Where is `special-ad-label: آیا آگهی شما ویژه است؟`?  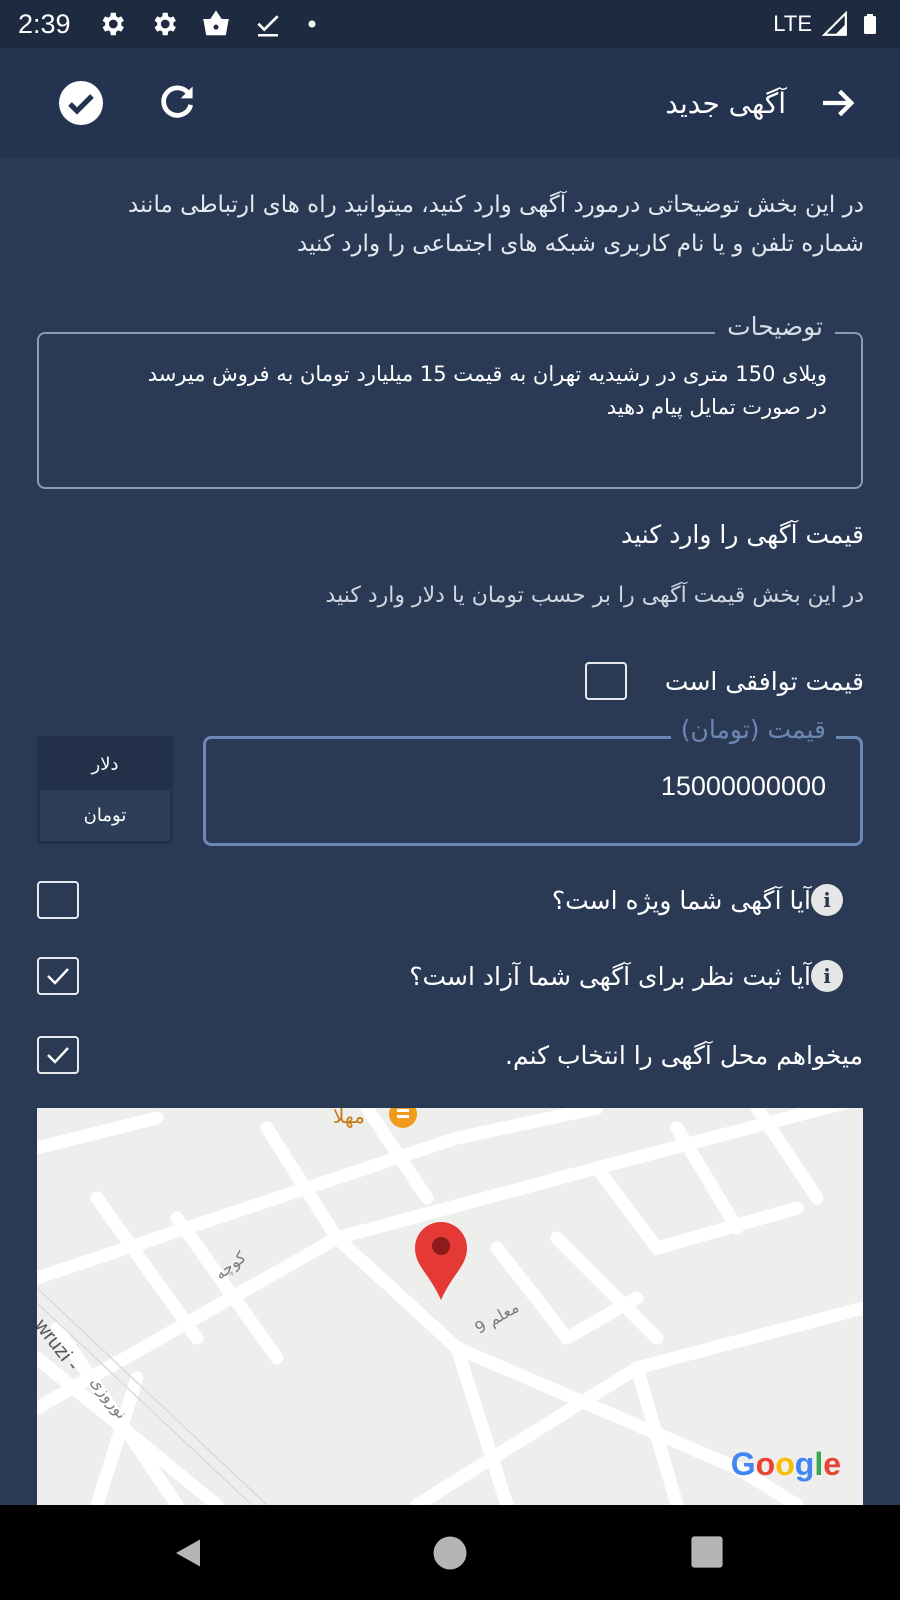 special-ad-label: آیا آگهی شما ویژه است؟ is located at coordinates (681, 900).